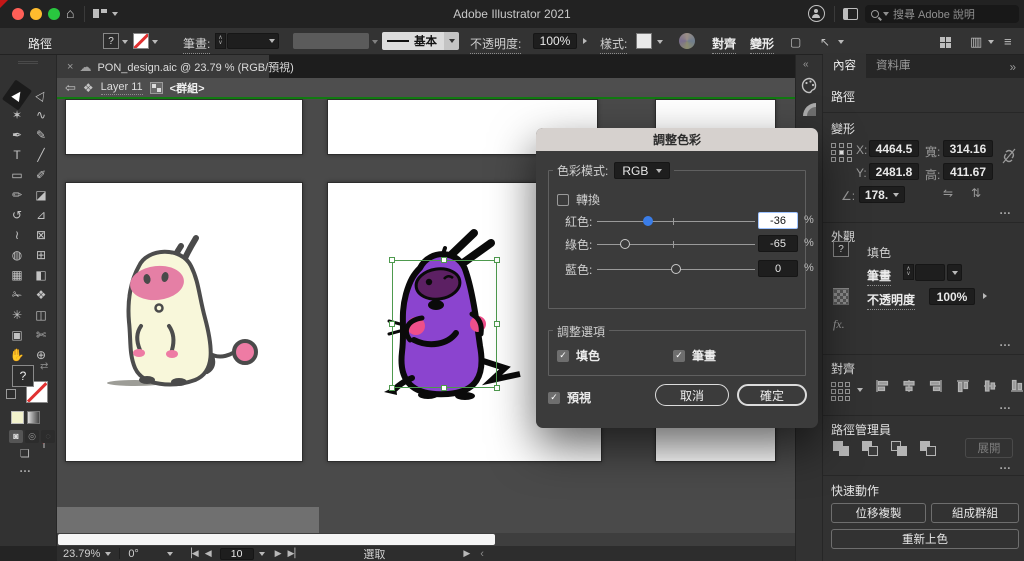 The width and height of the screenshot is (1024, 561). I want to click on scroll-left-icon: ‹, so click(482, 554).